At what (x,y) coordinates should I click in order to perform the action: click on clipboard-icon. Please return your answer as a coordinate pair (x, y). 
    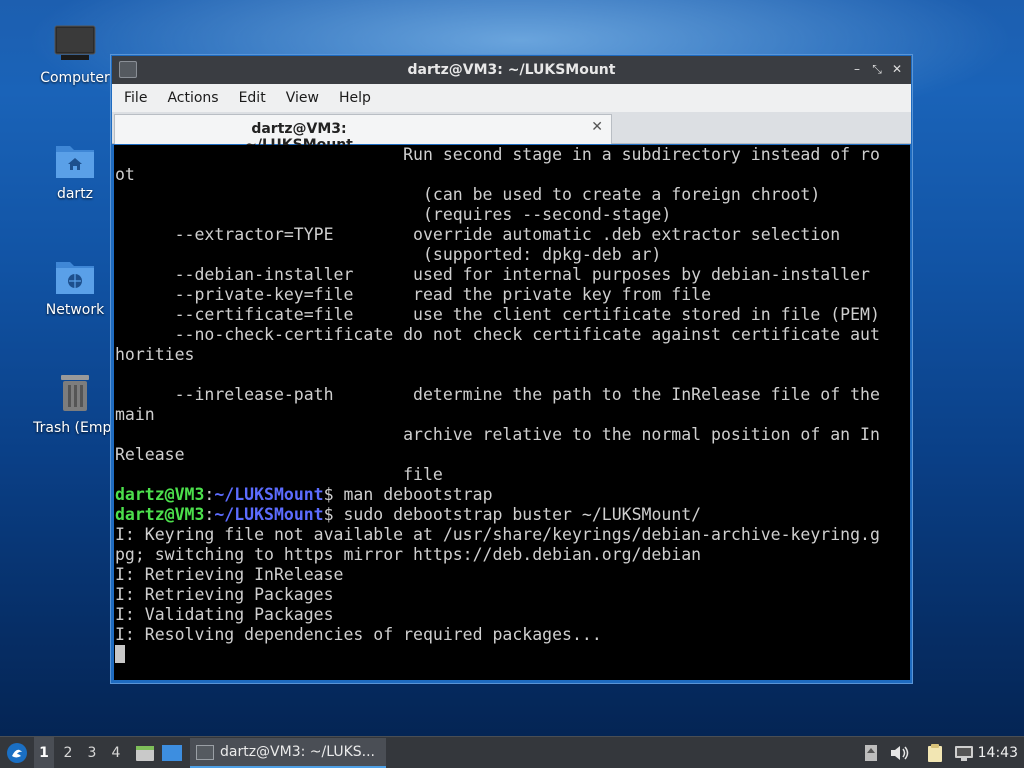
    Looking at the image, I should click on (935, 753).